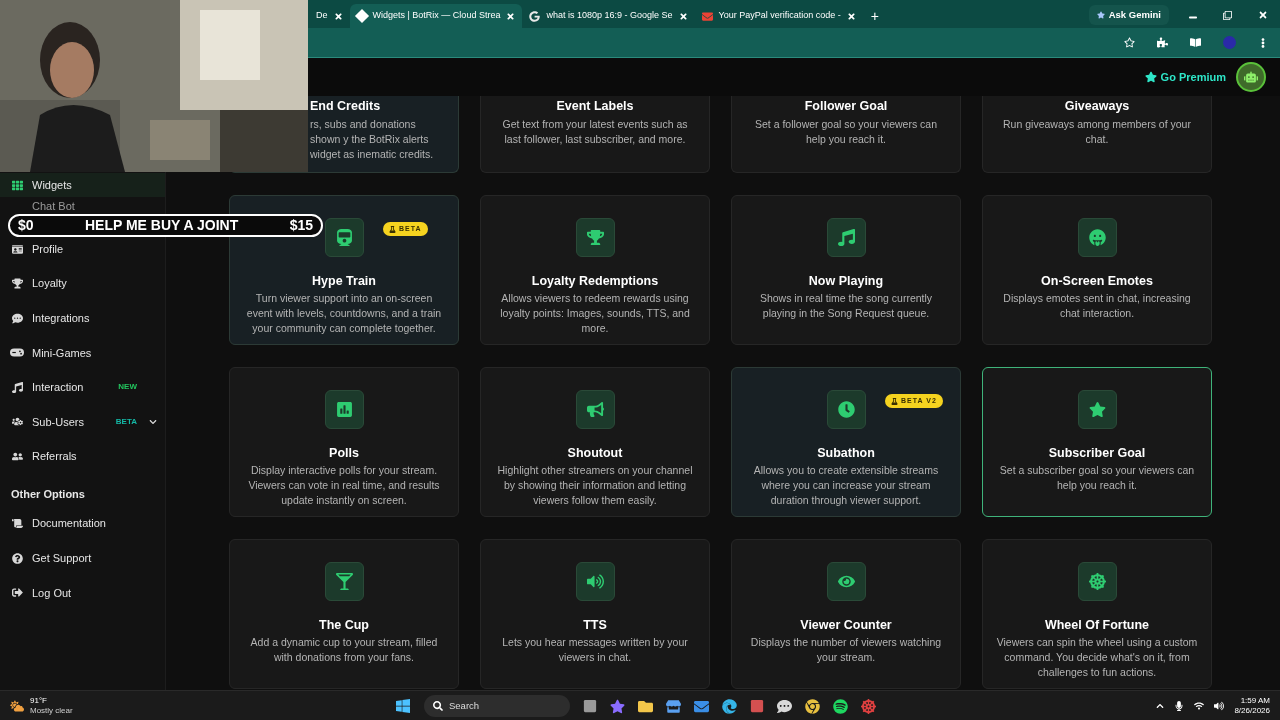  What do you see at coordinates (874, 16) in the screenshot?
I see `new-tab-button: +` at bounding box center [874, 16].